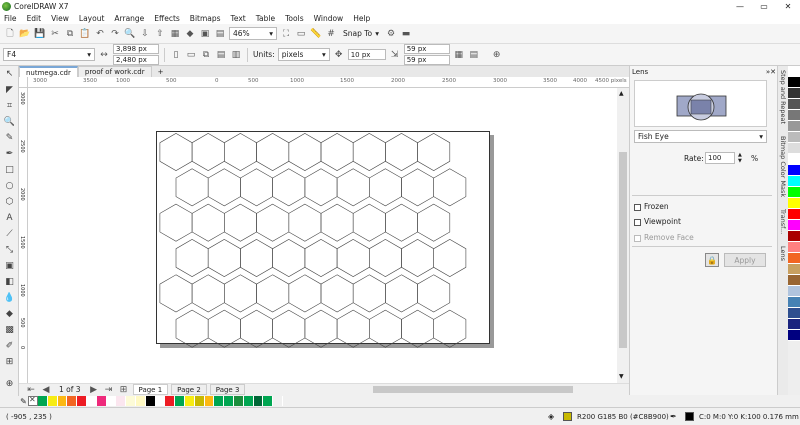 The image size is (800, 425). I want to click on add-tool-icon: ⊕, so click(9, 384).